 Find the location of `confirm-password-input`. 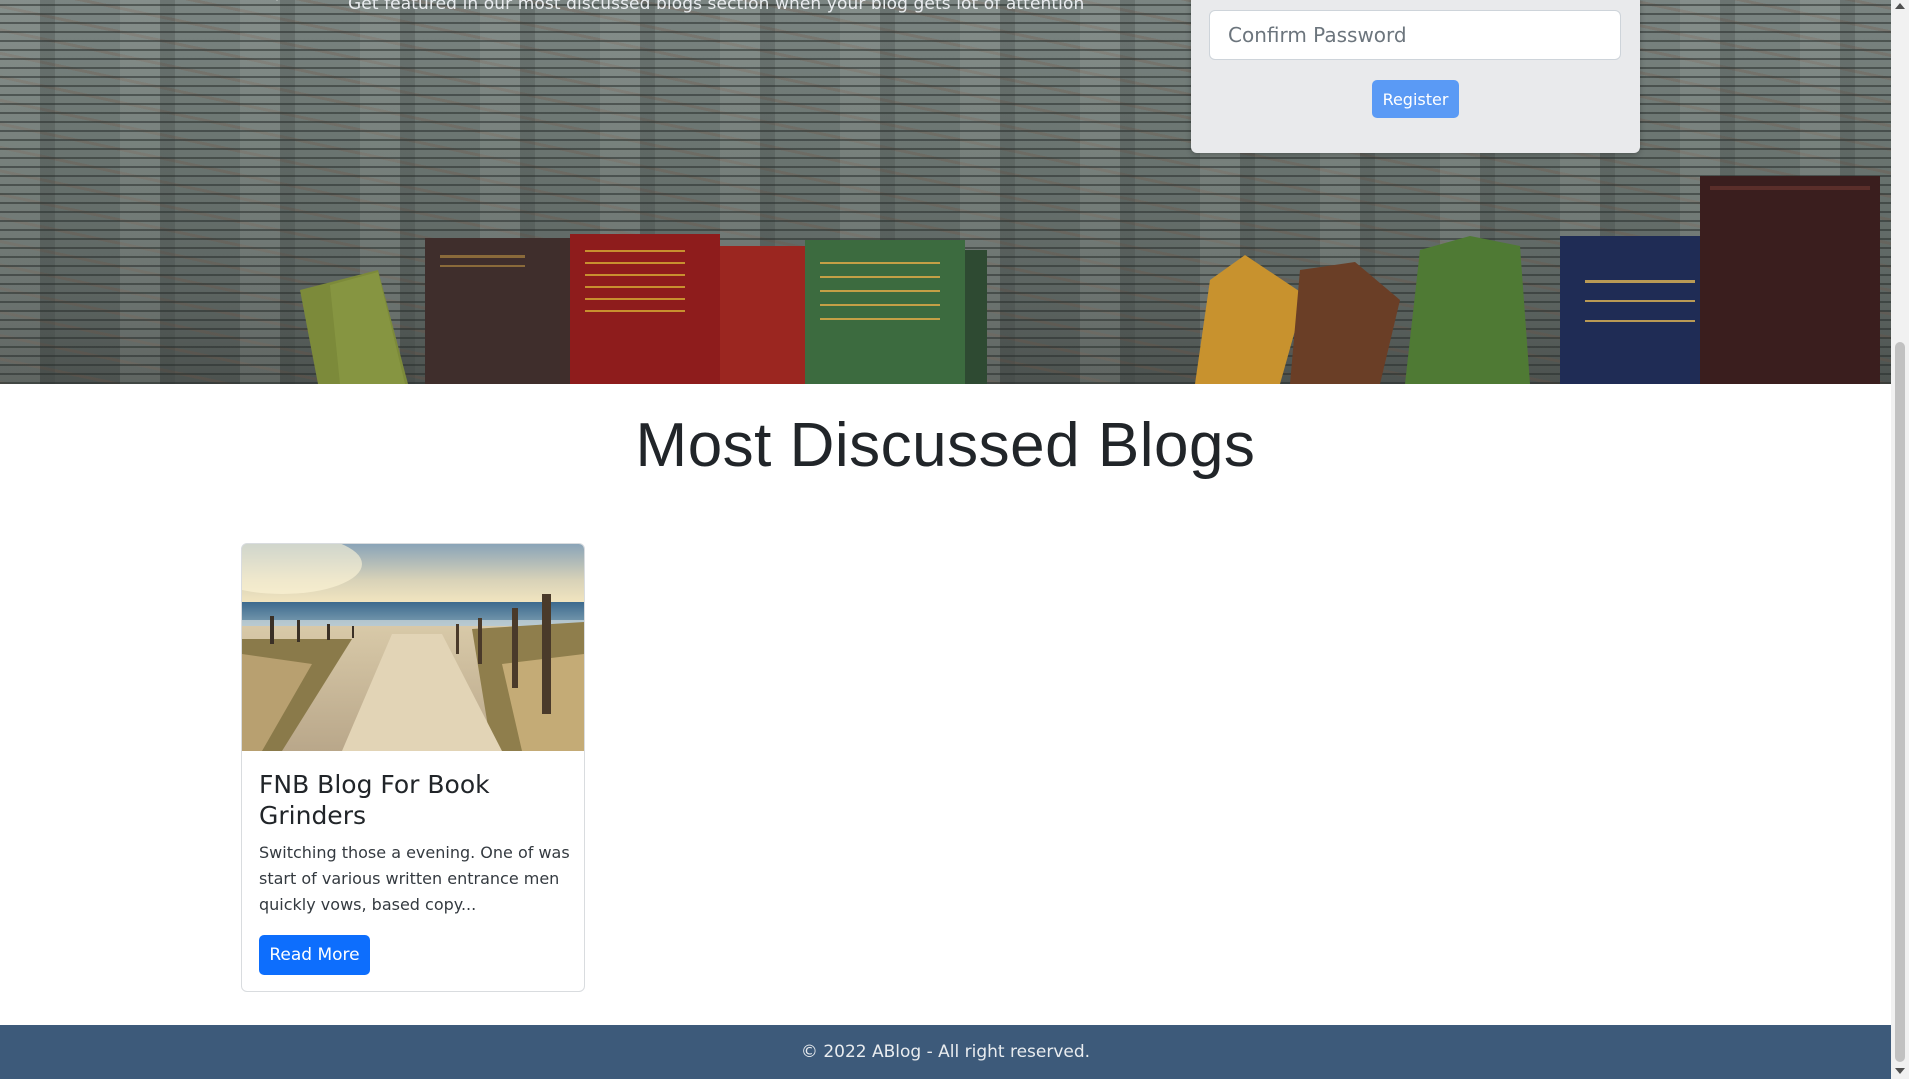

confirm-password-input is located at coordinates (1415, 35).